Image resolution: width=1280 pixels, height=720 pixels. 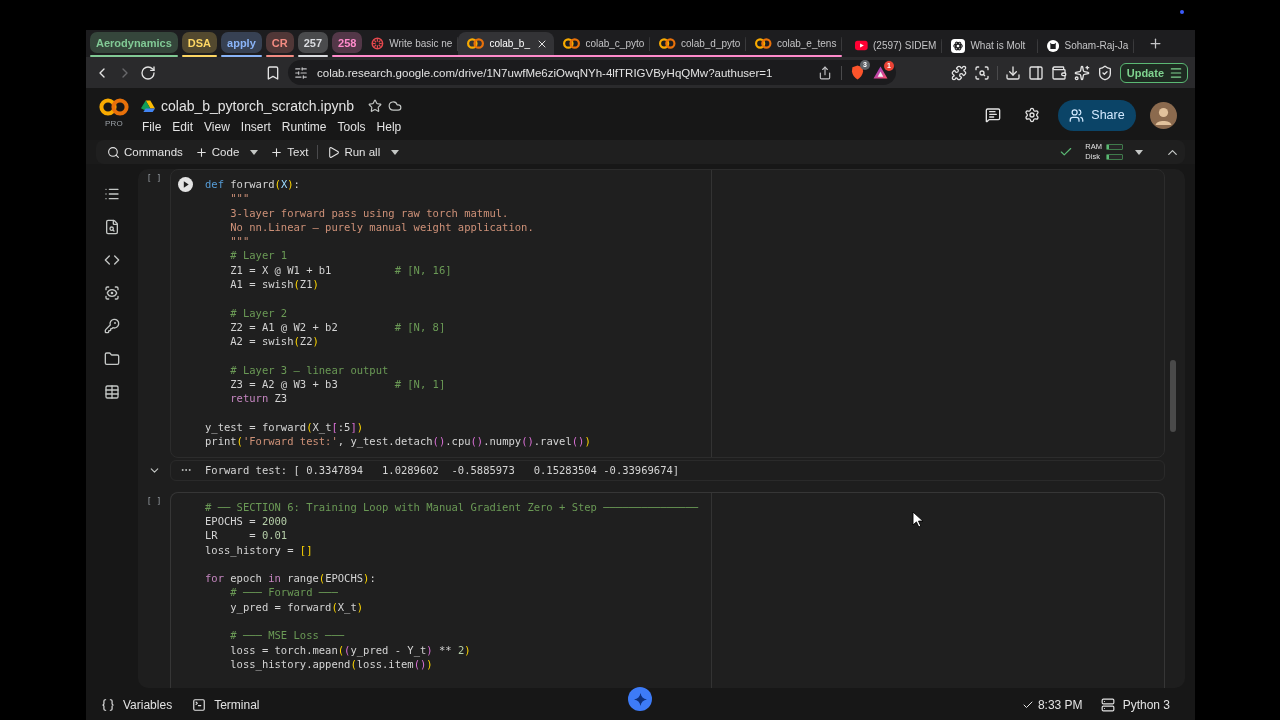 What do you see at coordinates (148, 106) in the screenshot?
I see `tricolor-triangle-icon` at bounding box center [148, 106].